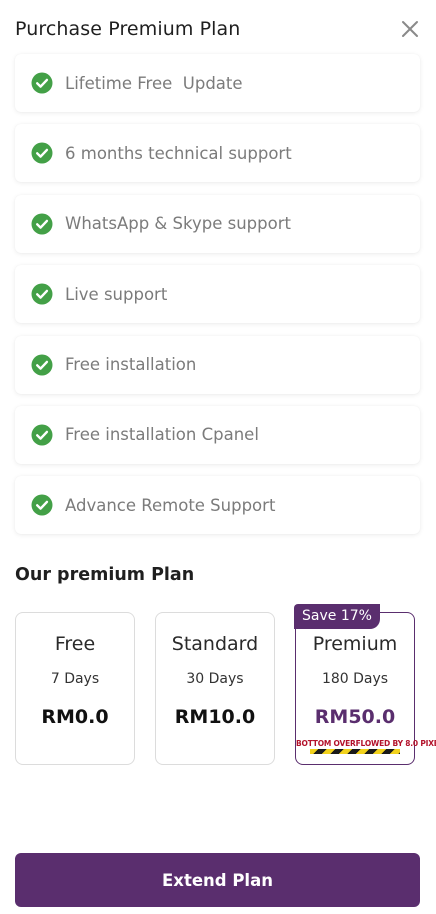 The height and width of the screenshot is (914, 436). Describe the element at coordinates (178, 224) in the screenshot. I see `feature-label: WhatsApp & Skype support` at that location.